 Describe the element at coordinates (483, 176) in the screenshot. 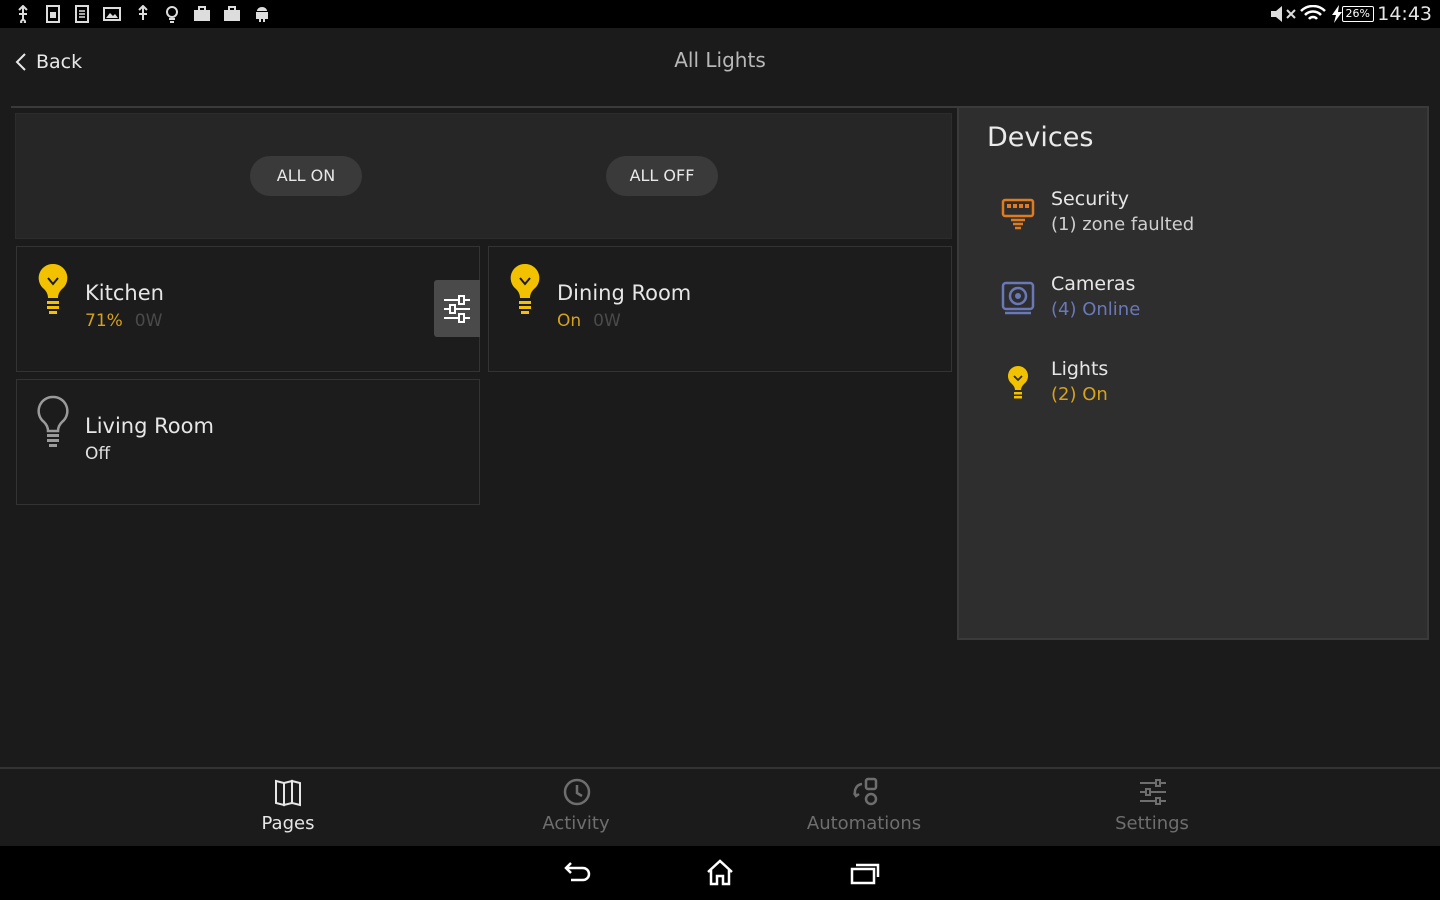

I see `all-lights-controls: ALL ON ALL OFF` at that location.